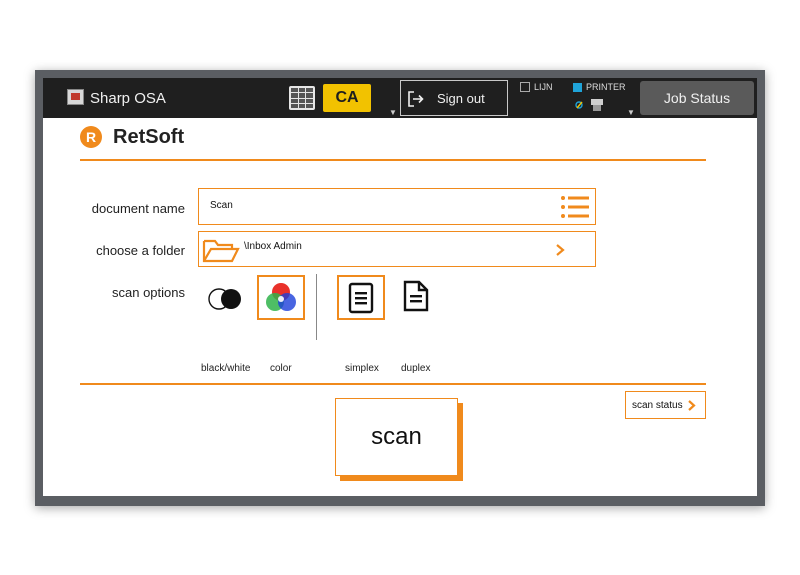  Describe the element at coordinates (75, 97) in the screenshot. I see `app-icon` at that location.